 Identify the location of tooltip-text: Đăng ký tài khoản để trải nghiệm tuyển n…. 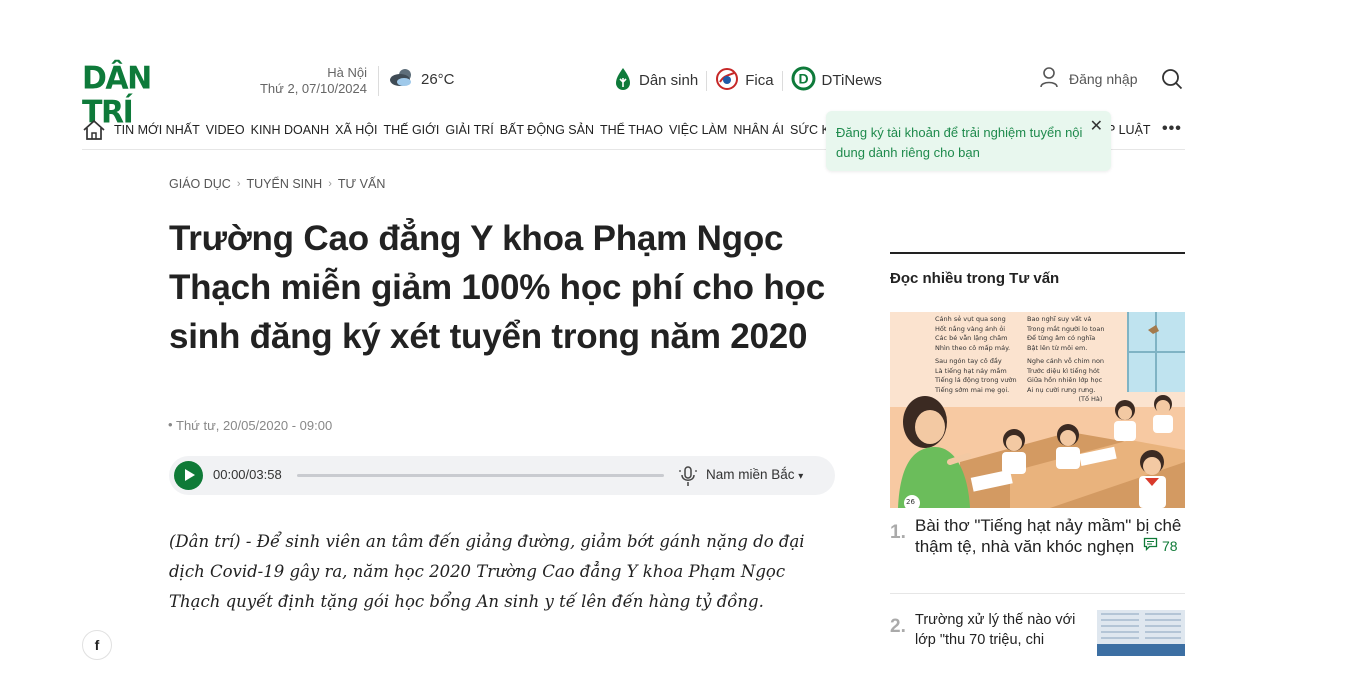
(959, 142).